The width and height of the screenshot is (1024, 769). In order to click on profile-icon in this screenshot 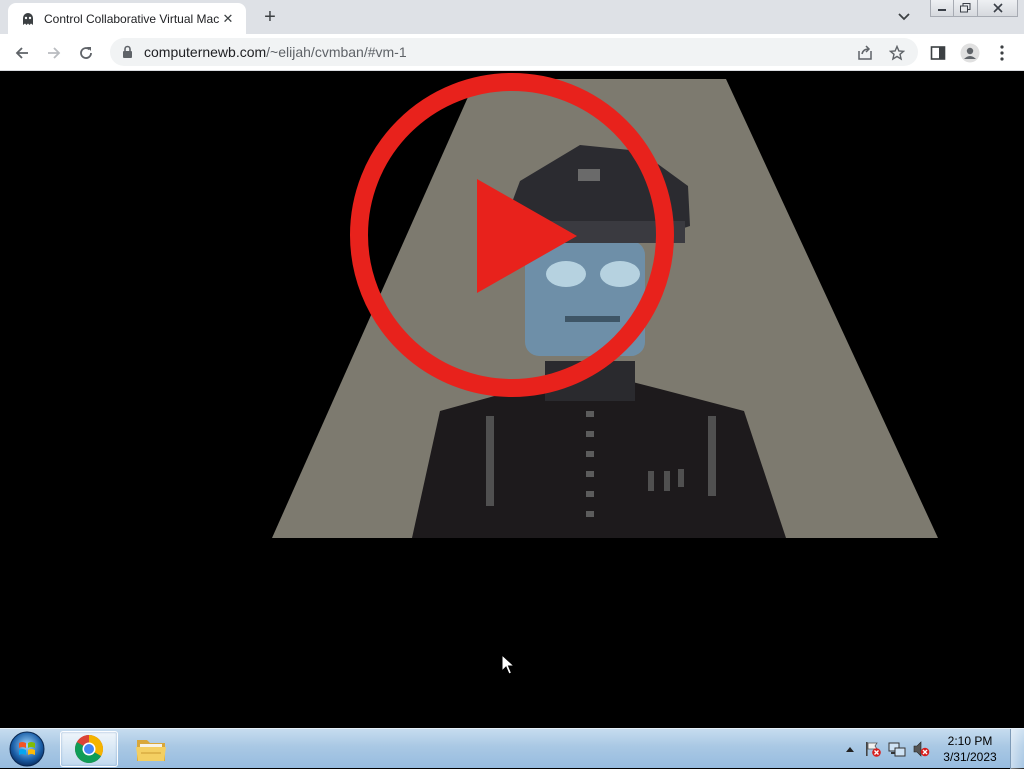, I will do `click(970, 53)`.